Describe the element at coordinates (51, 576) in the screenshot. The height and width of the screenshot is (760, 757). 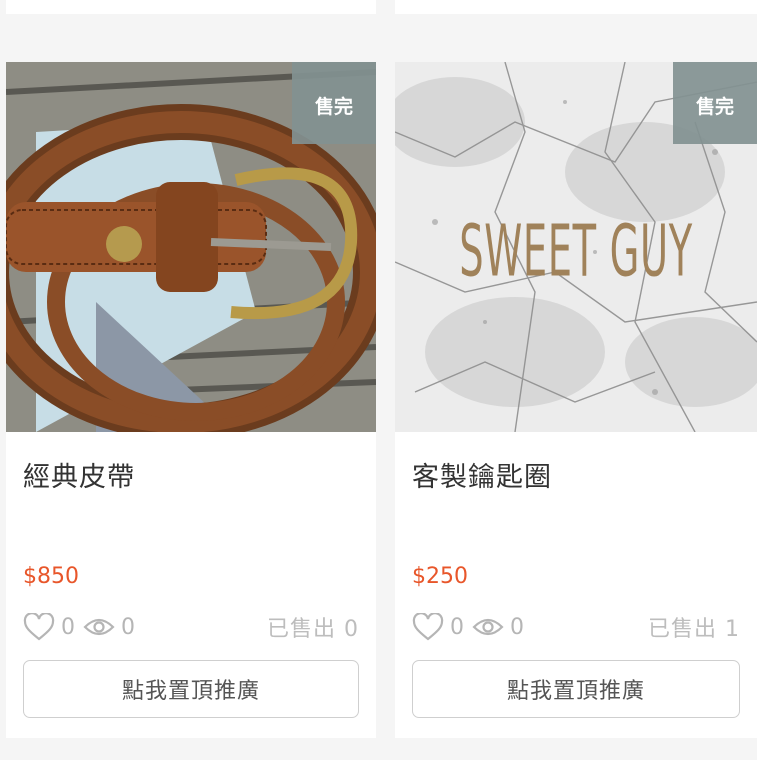
I see `product-price: $850` at that location.